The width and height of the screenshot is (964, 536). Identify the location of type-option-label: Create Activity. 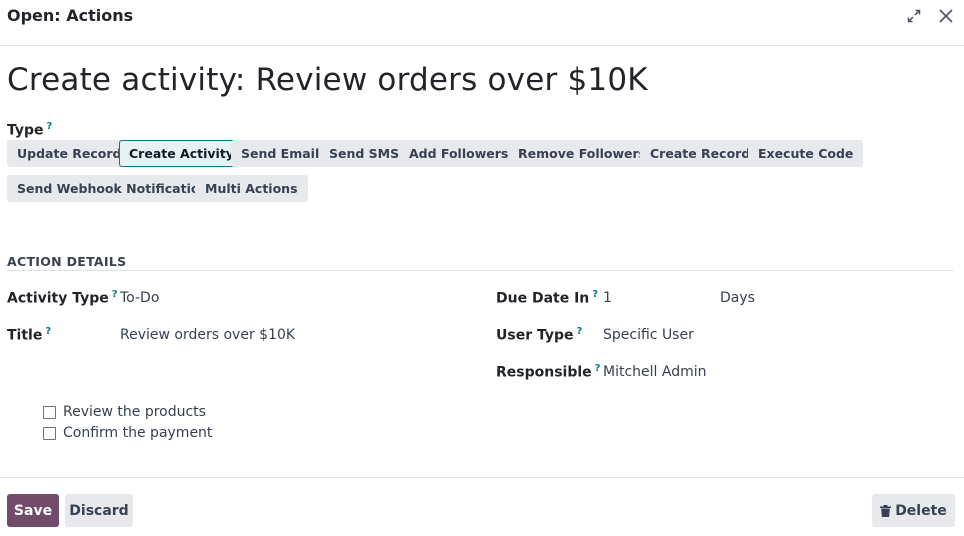
(181, 153).